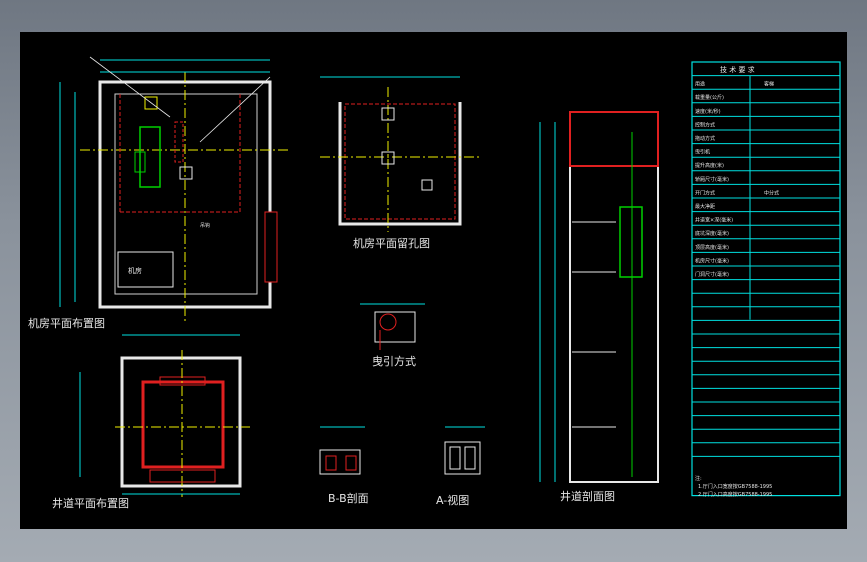 Image resolution: width=867 pixels, height=562 pixels. What do you see at coordinates (179, 142) in the screenshot?
I see `opening` at bounding box center [179, 142].